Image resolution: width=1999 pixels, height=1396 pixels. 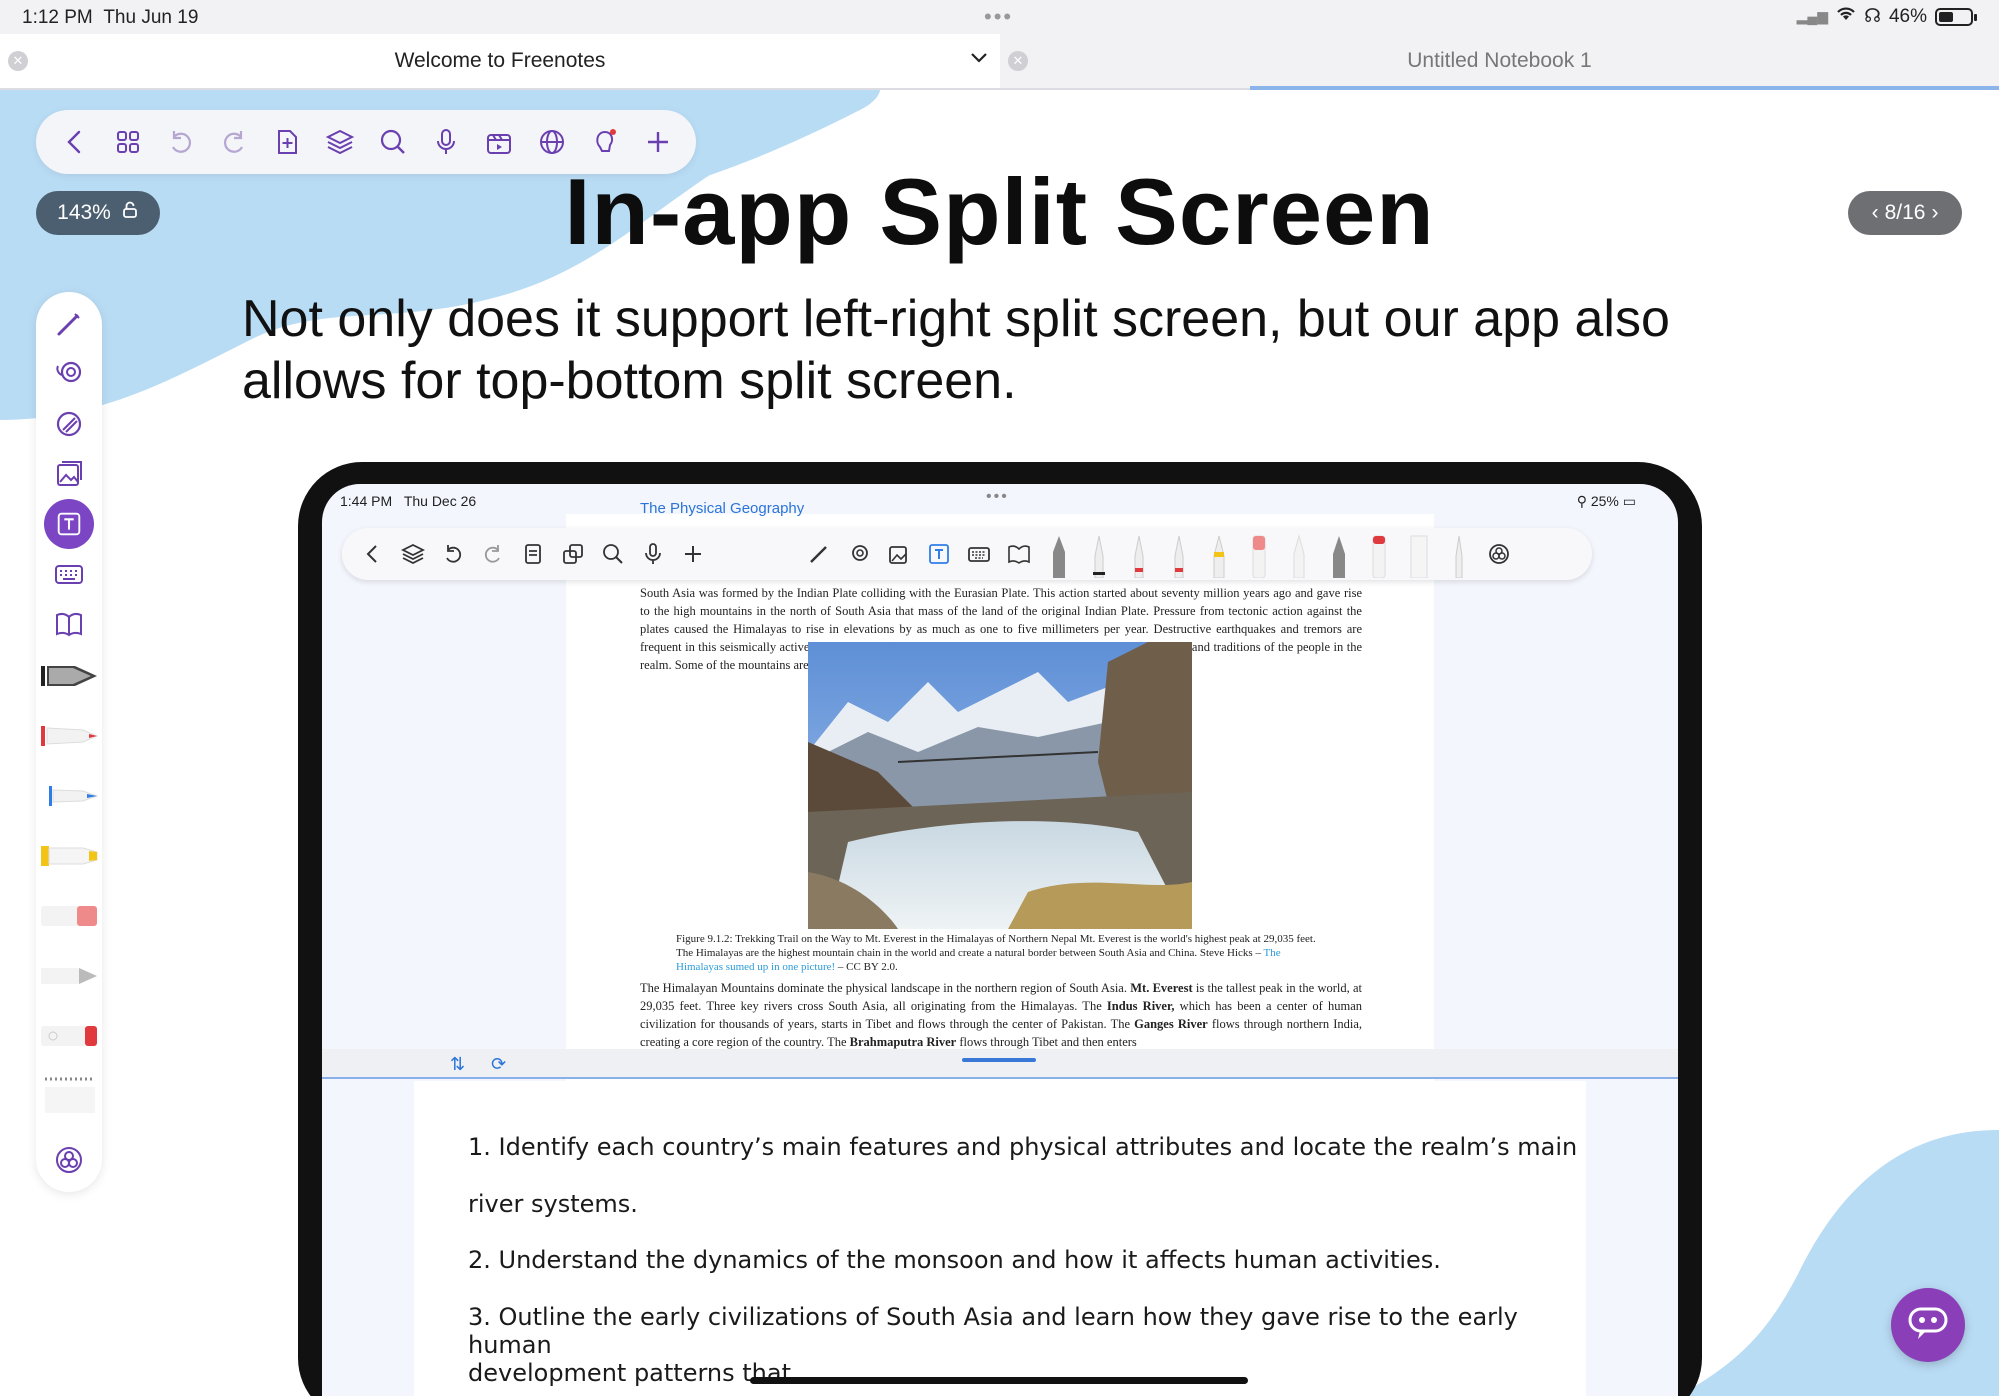 What do you see at coordinates (366, 142) in the screenshot?
I see `main-toolbar` at bounding box center [366, 142].